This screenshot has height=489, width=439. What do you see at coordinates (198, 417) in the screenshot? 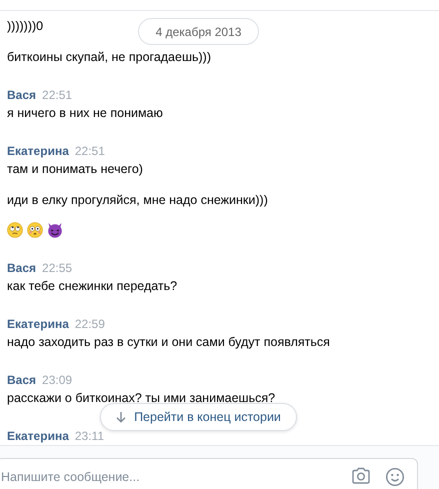
I see `jump-to-end-button: Перейти в конец истории` at bounding box center [198, 417].